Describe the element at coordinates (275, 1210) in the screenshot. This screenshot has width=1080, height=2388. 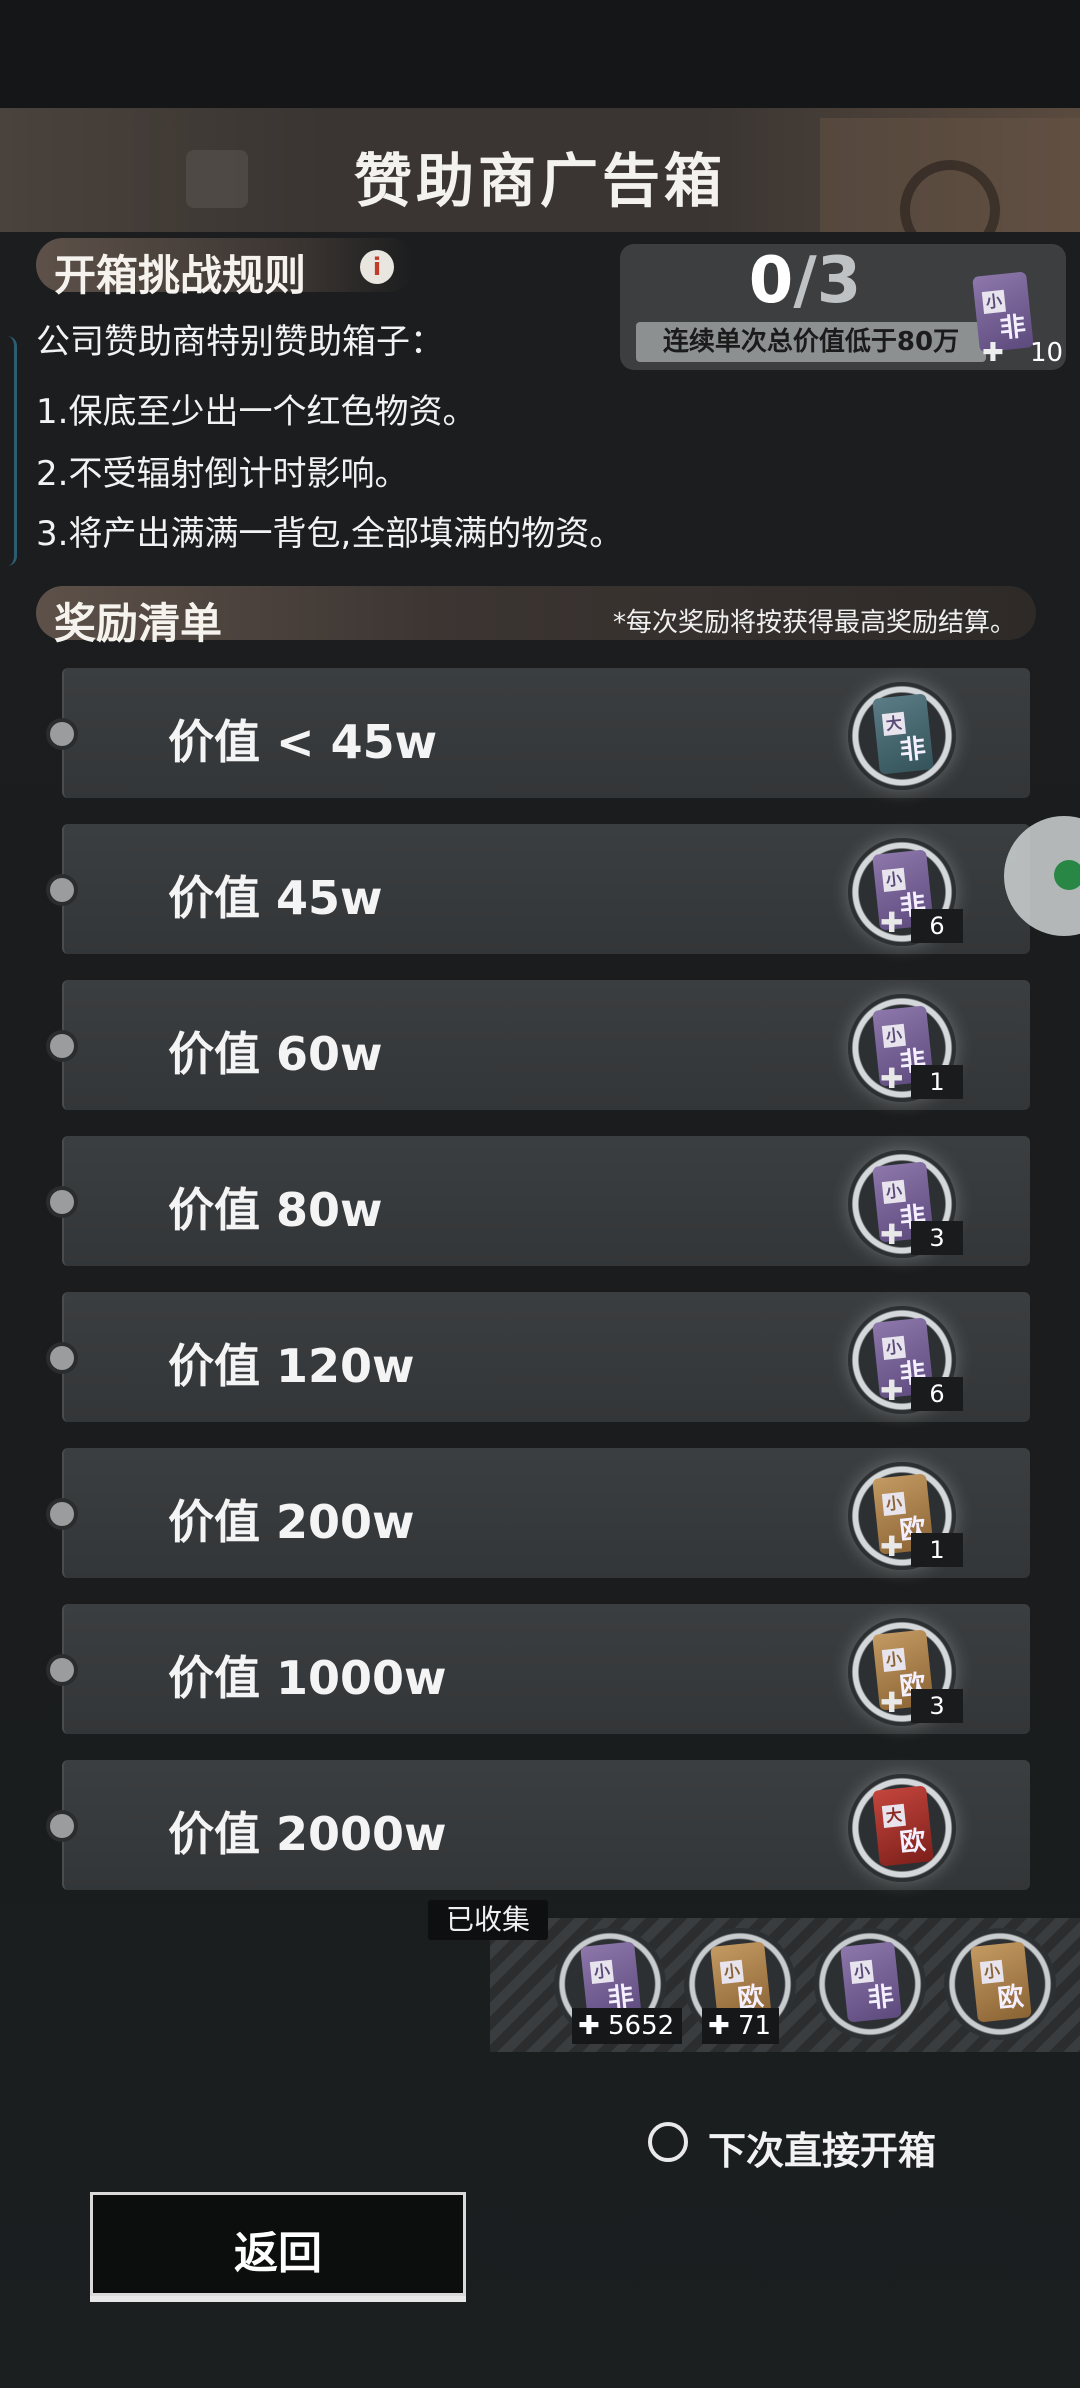
I see `reward-label: 价值 80w` at that location.